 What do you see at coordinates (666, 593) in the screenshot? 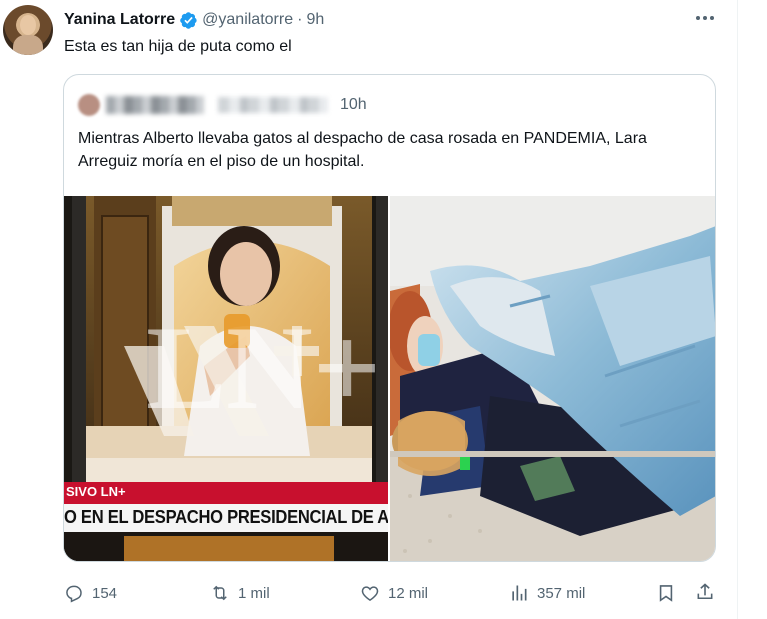
I see `bookmark-icon` at bounding box center [666, 593].